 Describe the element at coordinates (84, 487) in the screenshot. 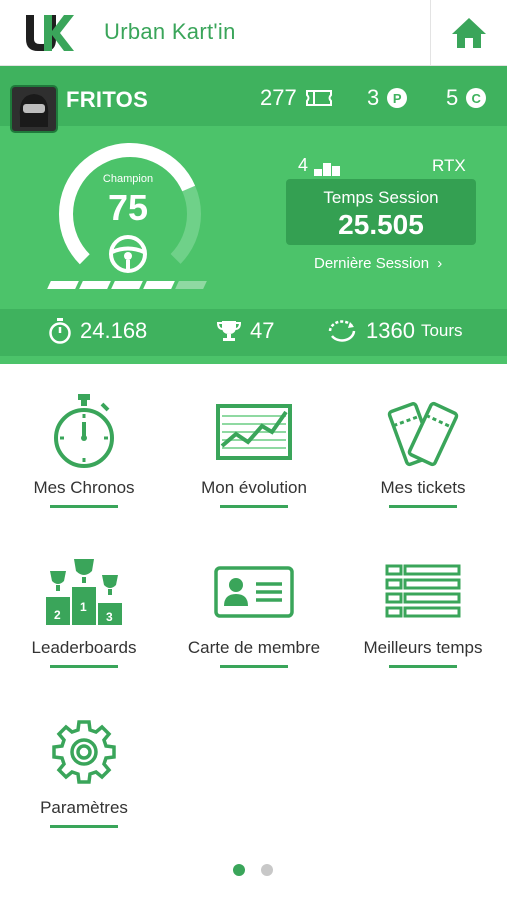

I see `menu-label: Mes Chronos` at that location.